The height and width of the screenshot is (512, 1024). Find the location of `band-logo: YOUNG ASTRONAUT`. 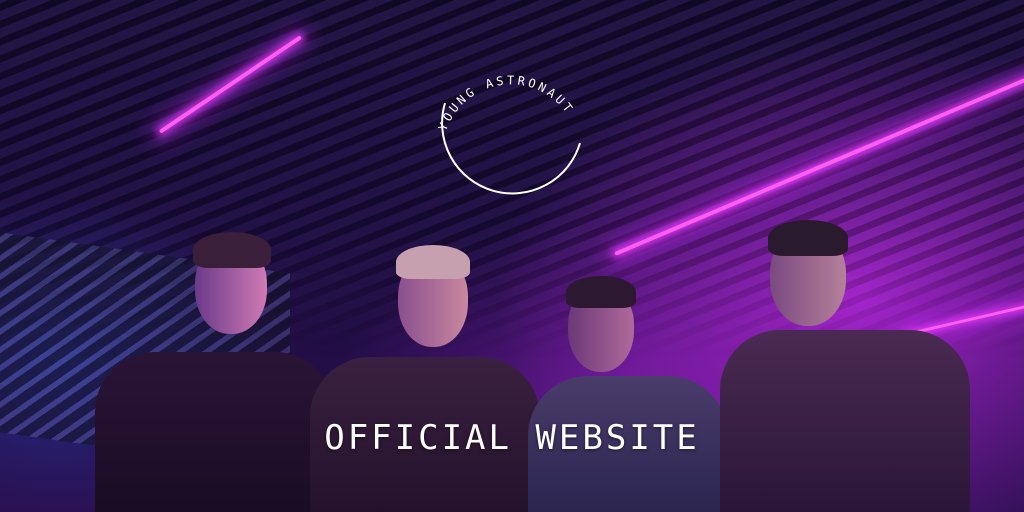

band-logo: YOUNG ASTRONAUT is located at coordinates (510, 115).